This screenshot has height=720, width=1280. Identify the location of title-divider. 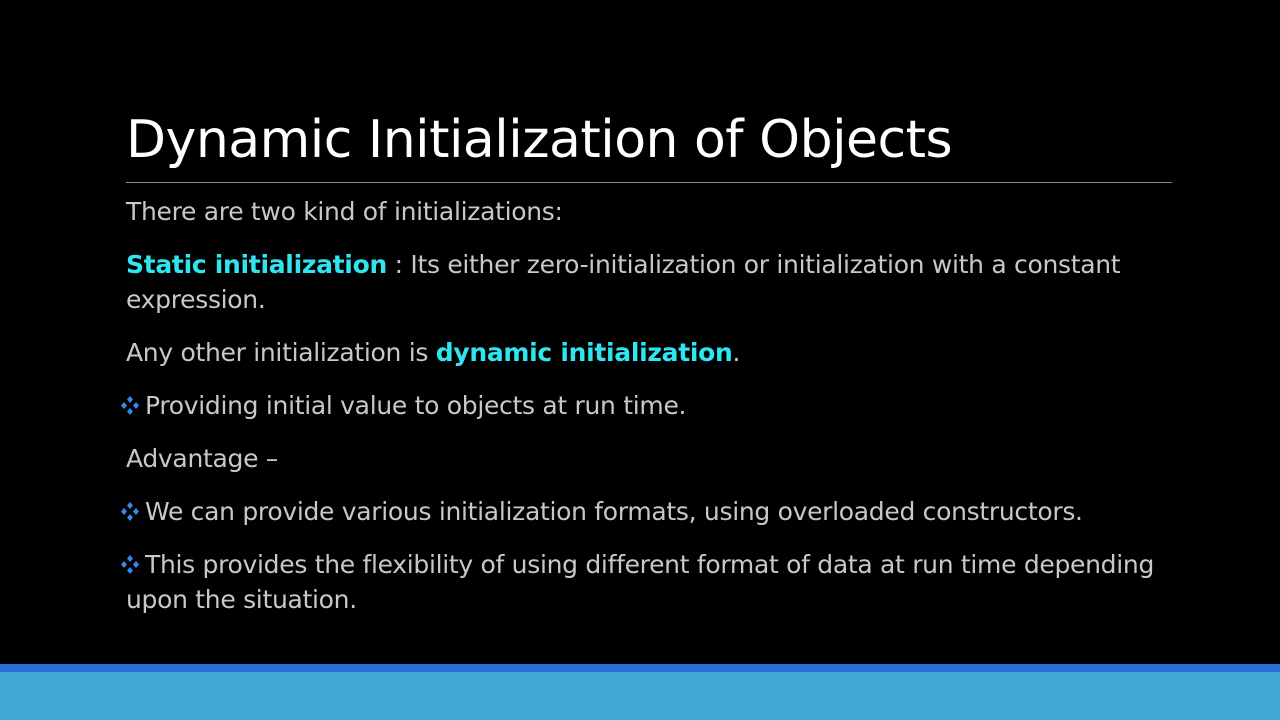
(649, 182).